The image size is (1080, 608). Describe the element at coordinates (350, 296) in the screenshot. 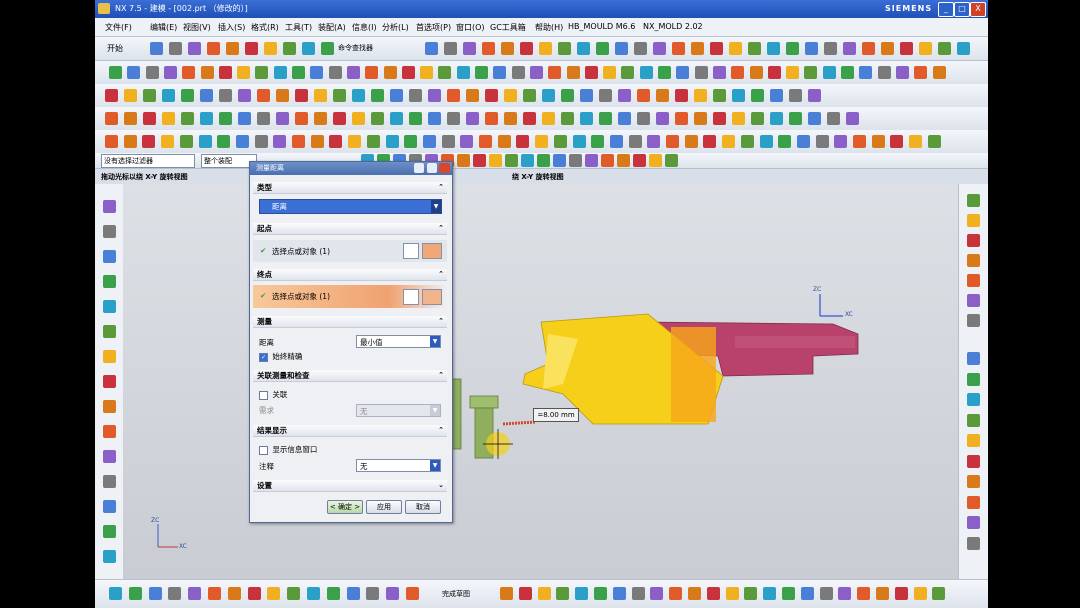

I see `end-point-row: ✔ 选择点或对象 (1)` at that location.